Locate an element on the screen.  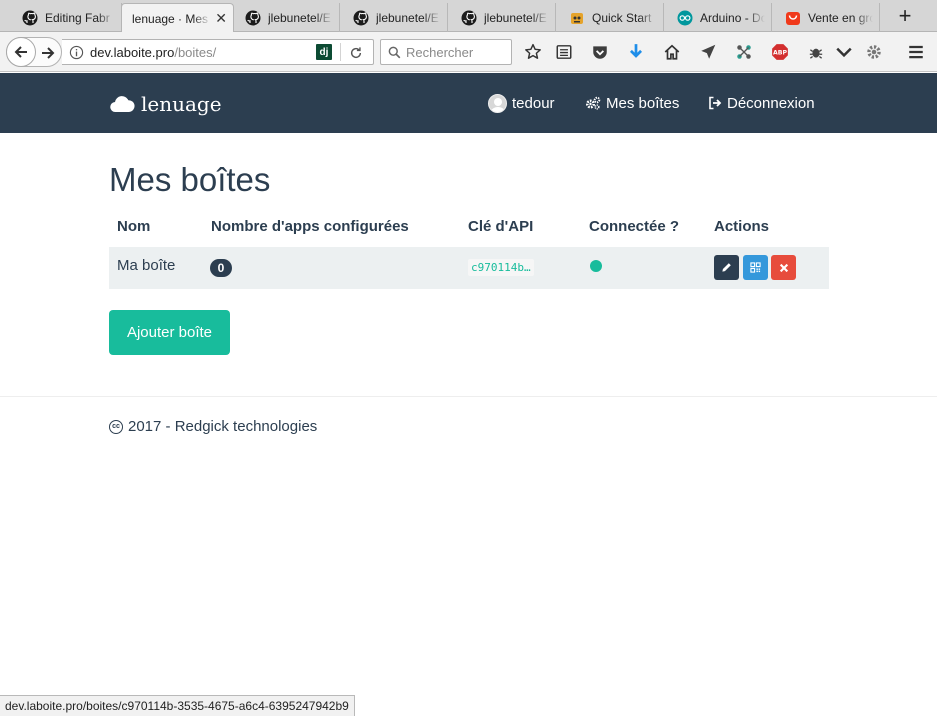
back-button is located at coordinates (21, 52).